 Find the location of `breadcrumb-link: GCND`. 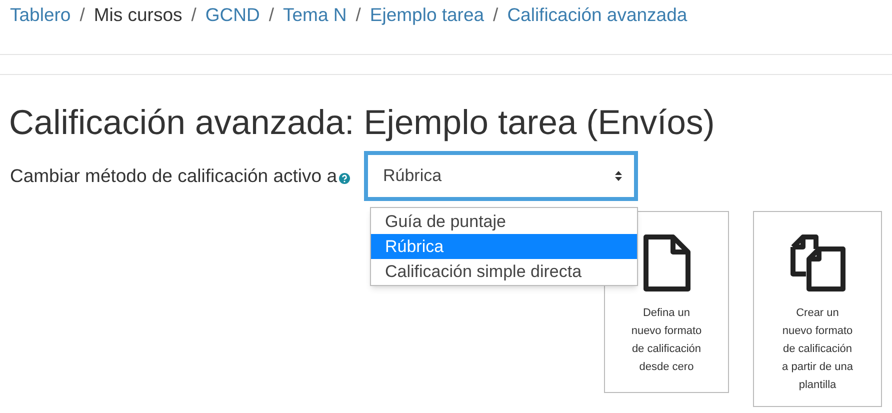

breadcrumb-link: GCND is located at coordinates (232, 15).